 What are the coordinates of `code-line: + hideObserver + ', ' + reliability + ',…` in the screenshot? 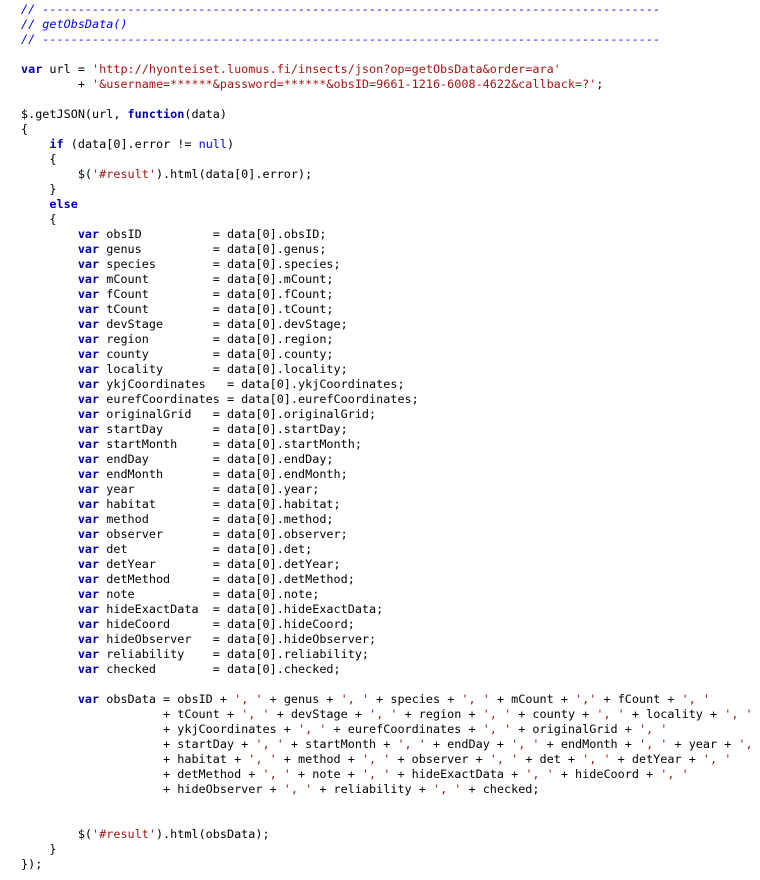 It's located at (380, 789).